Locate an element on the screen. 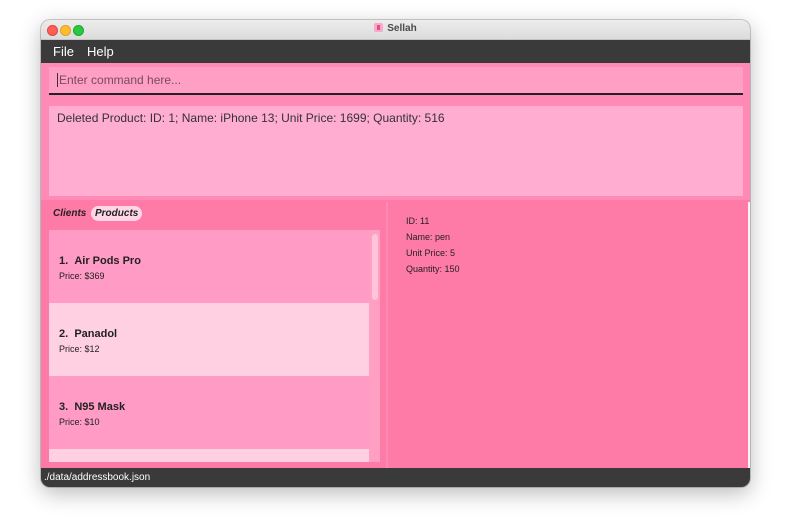 The image size is (792, 525). product-card: 3. N95 Mask Price: $10 is located at coordinates (209, 412).